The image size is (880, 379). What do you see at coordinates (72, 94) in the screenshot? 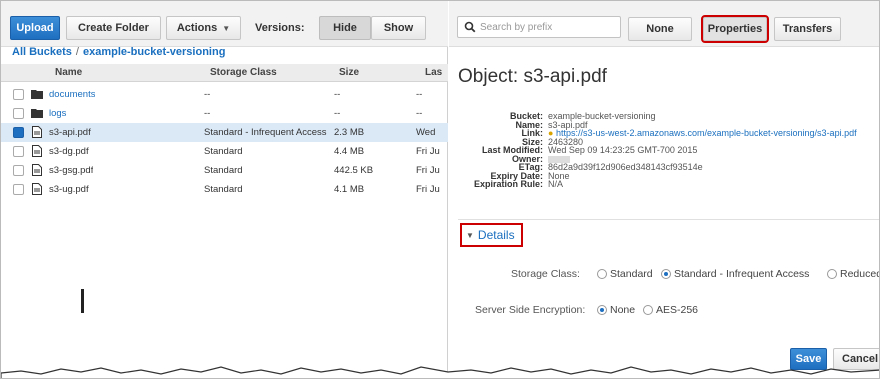
I see `row-name: documents` at bounding box center [72, 94].